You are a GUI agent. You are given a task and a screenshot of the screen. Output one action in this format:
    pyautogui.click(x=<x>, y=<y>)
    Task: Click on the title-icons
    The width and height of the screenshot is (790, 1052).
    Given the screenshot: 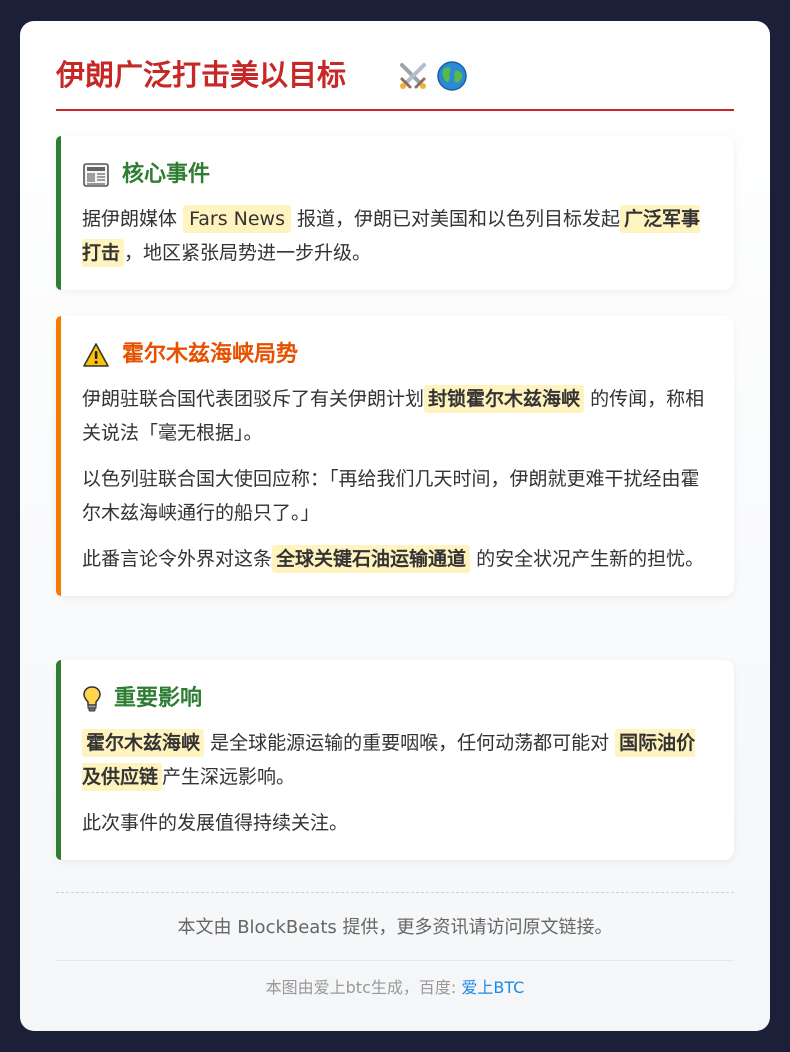 What is the action you would take?
    pyautogui.click(x=432, y=76)
    